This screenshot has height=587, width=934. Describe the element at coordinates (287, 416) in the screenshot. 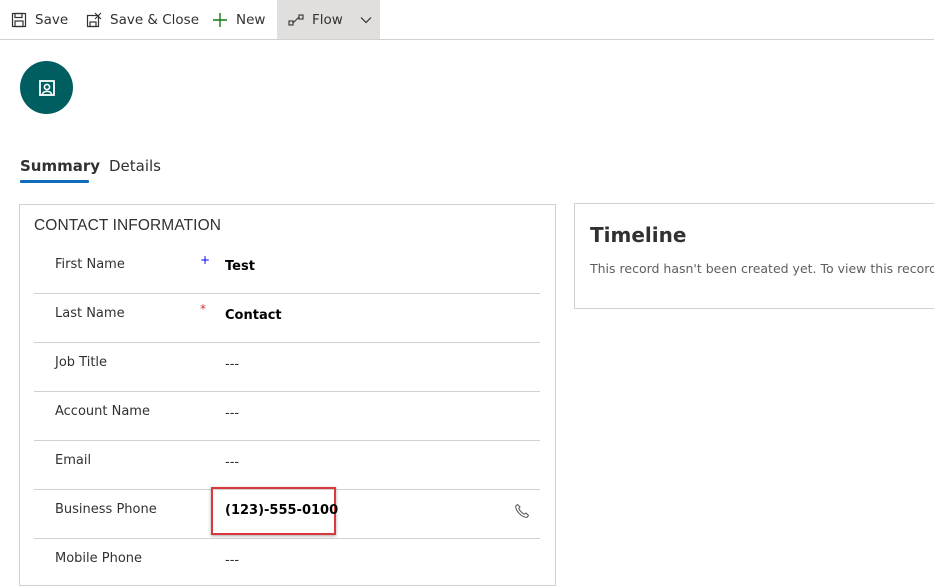

I see `field-account-name: Account Name ---` at that location.